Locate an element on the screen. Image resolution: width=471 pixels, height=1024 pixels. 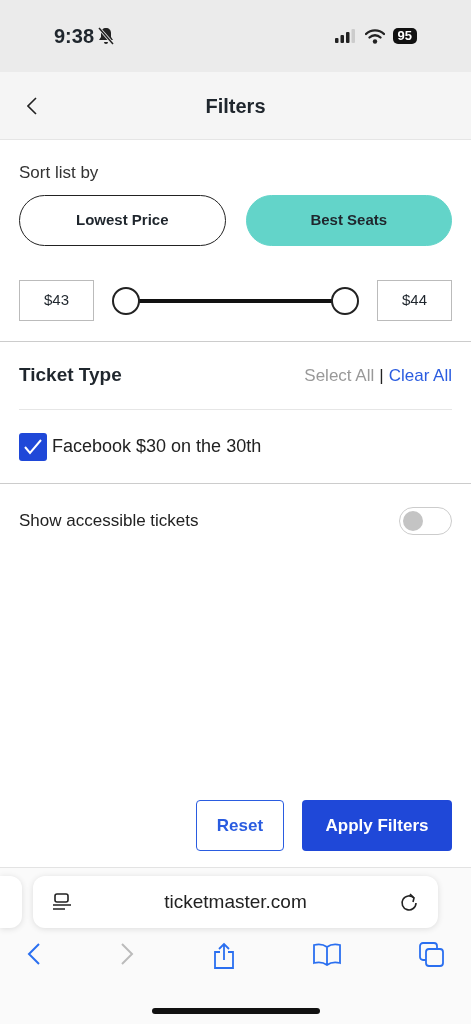
toggle-switch is located at coordinates (425, 521).